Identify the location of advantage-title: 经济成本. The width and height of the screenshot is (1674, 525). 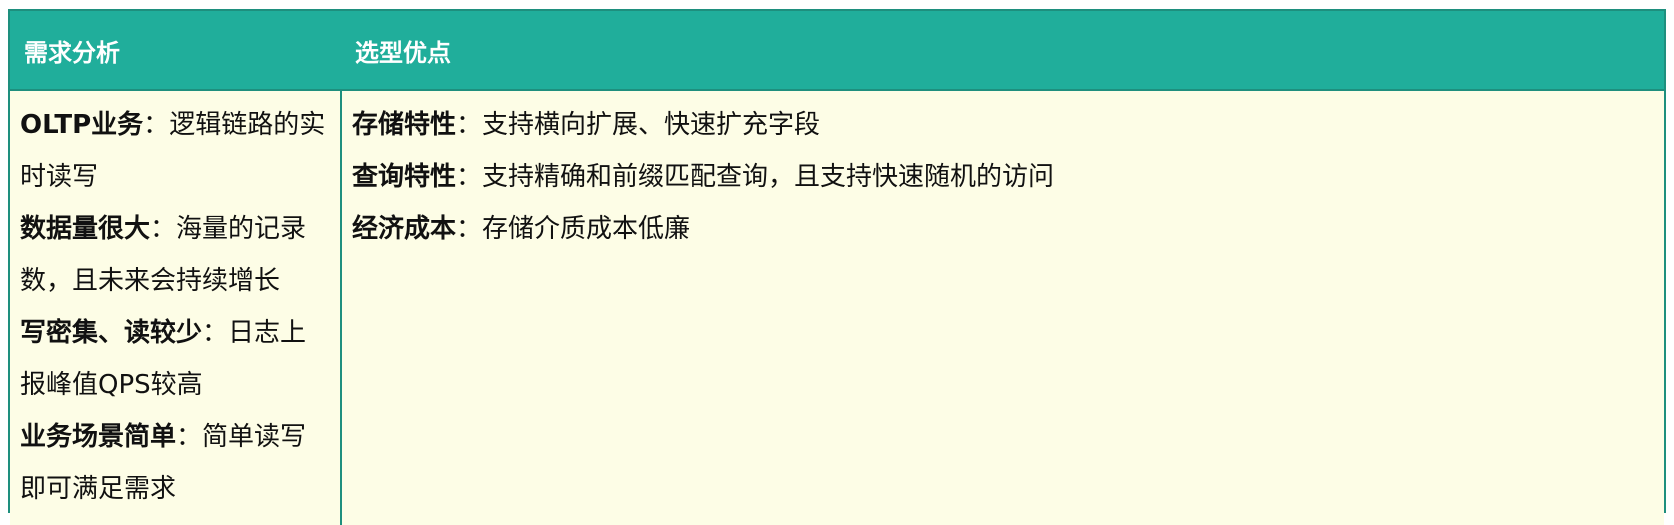
(404, 229).